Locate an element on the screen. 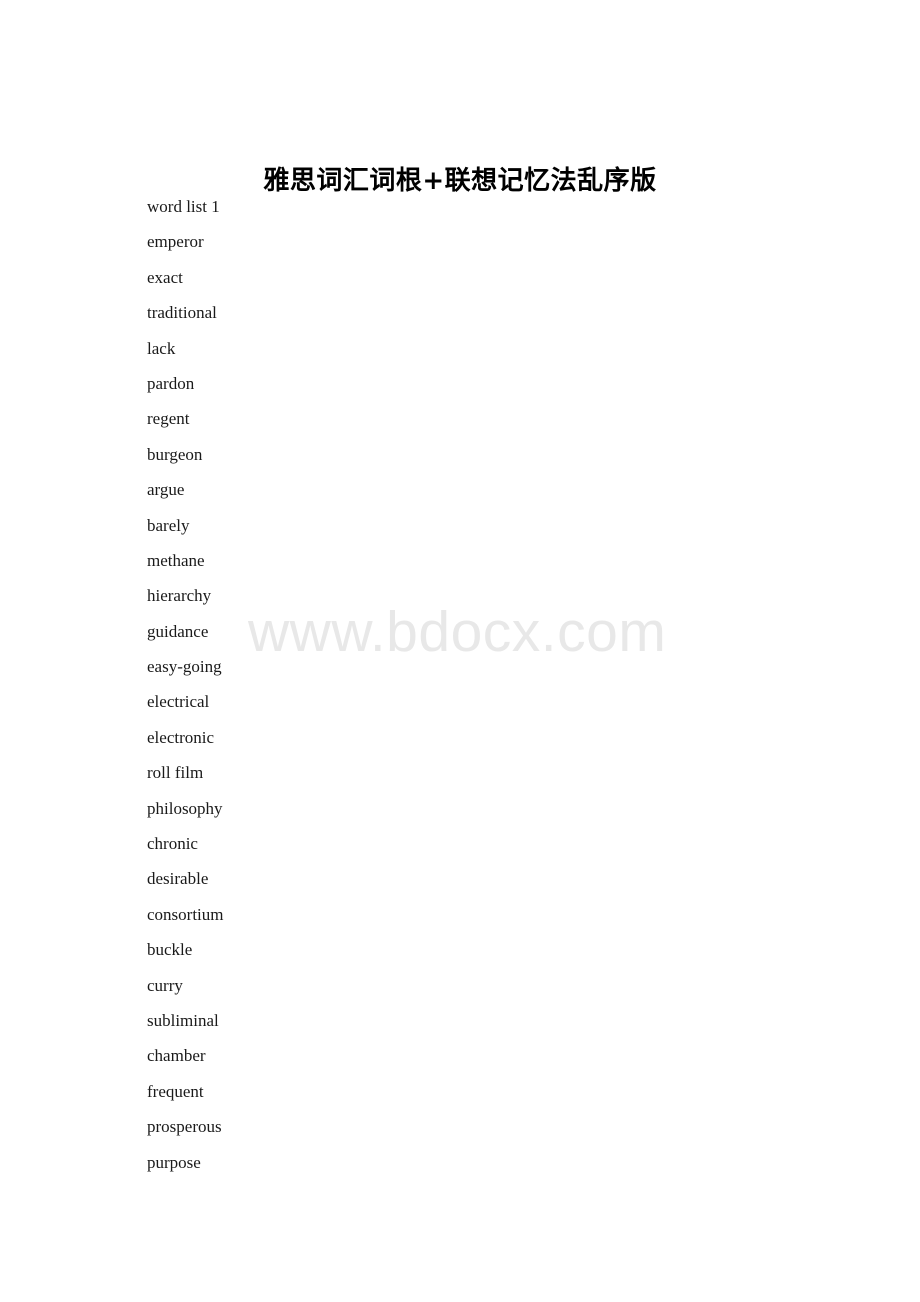 This screenshot has width=920, height=1302. list-item: burgeon is located at coordinates (175, 454).